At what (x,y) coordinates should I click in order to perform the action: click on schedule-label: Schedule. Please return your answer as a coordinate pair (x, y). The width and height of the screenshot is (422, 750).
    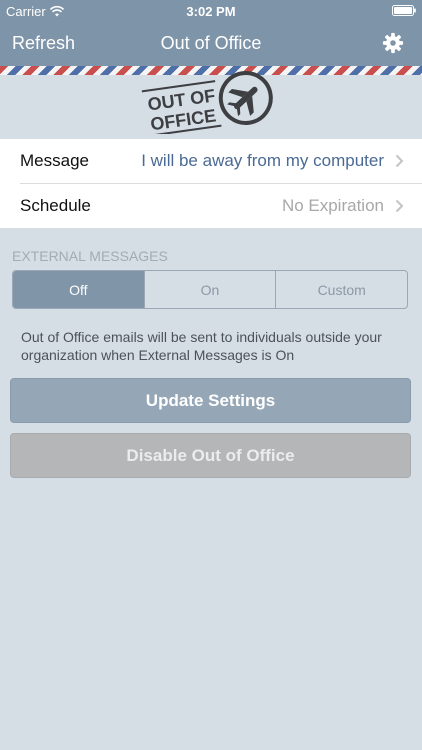
    Looking at the image, I should click on (55, 205).